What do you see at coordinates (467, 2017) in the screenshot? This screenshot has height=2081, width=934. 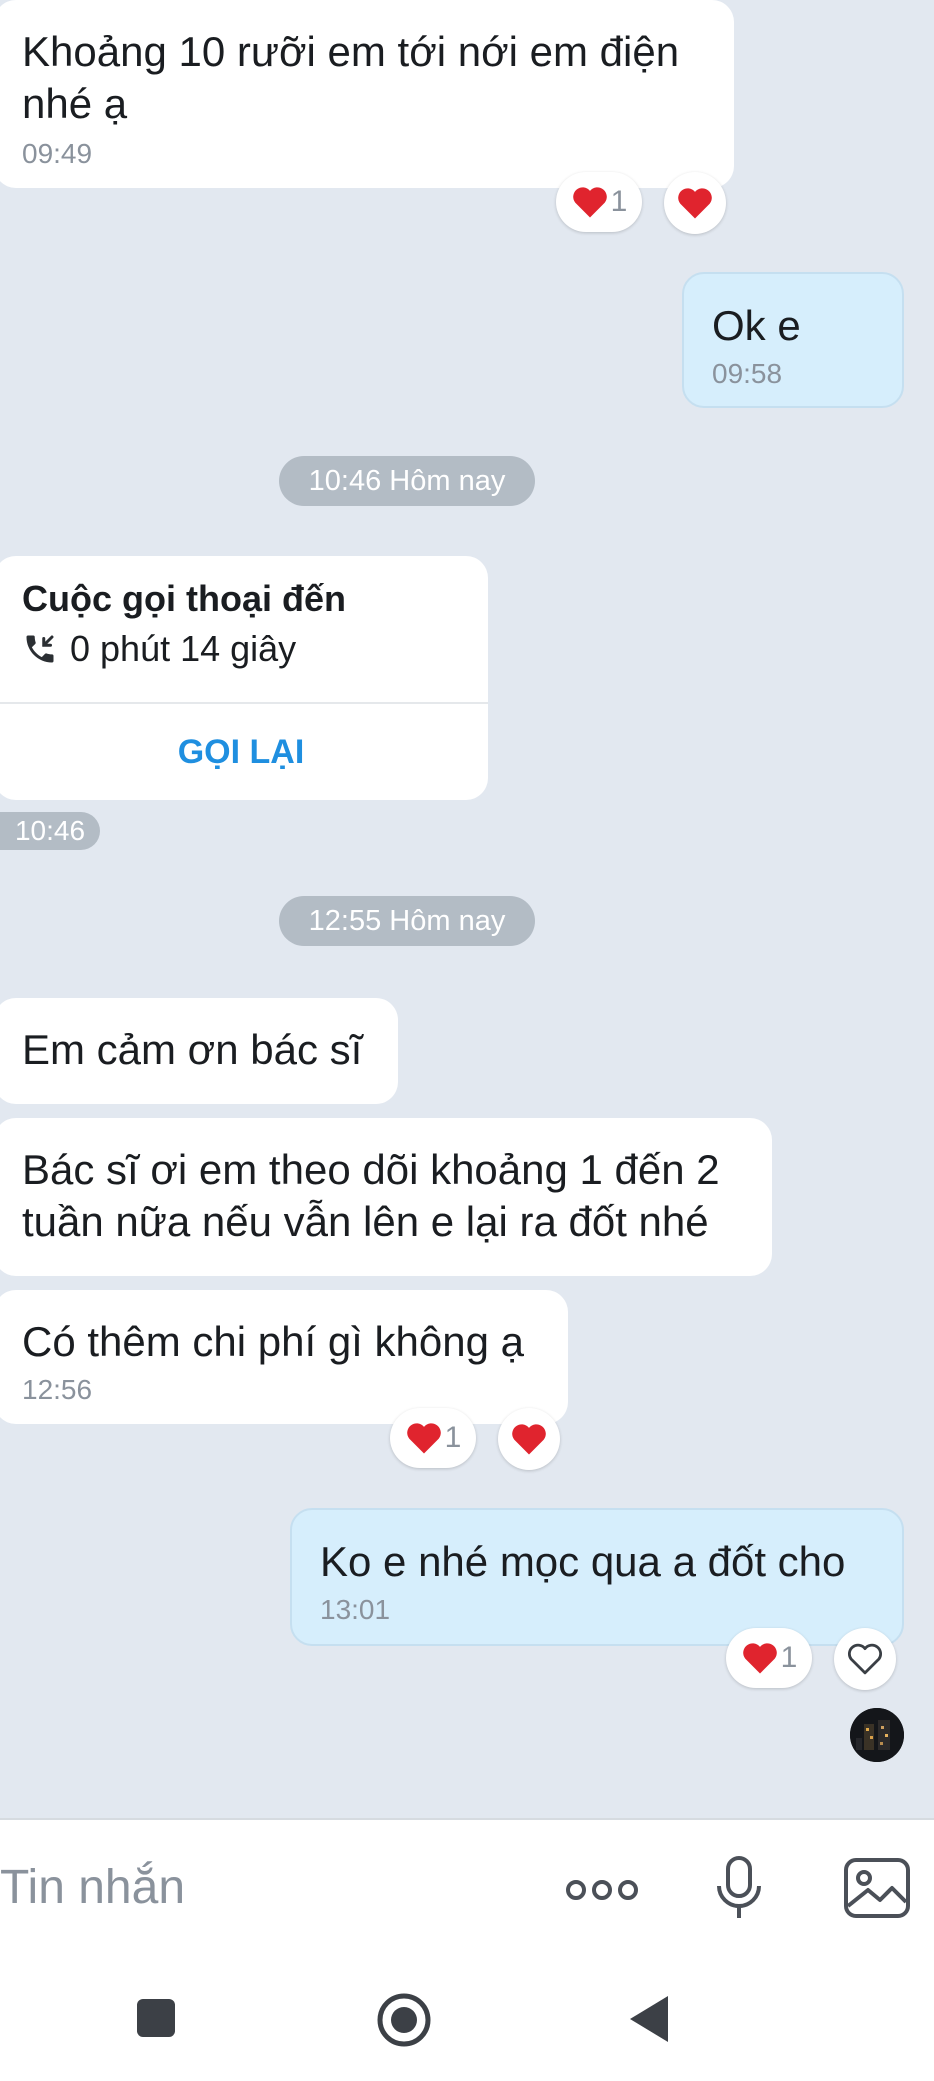 I see `system-nav-bar` at bounding box center [467, 2017].